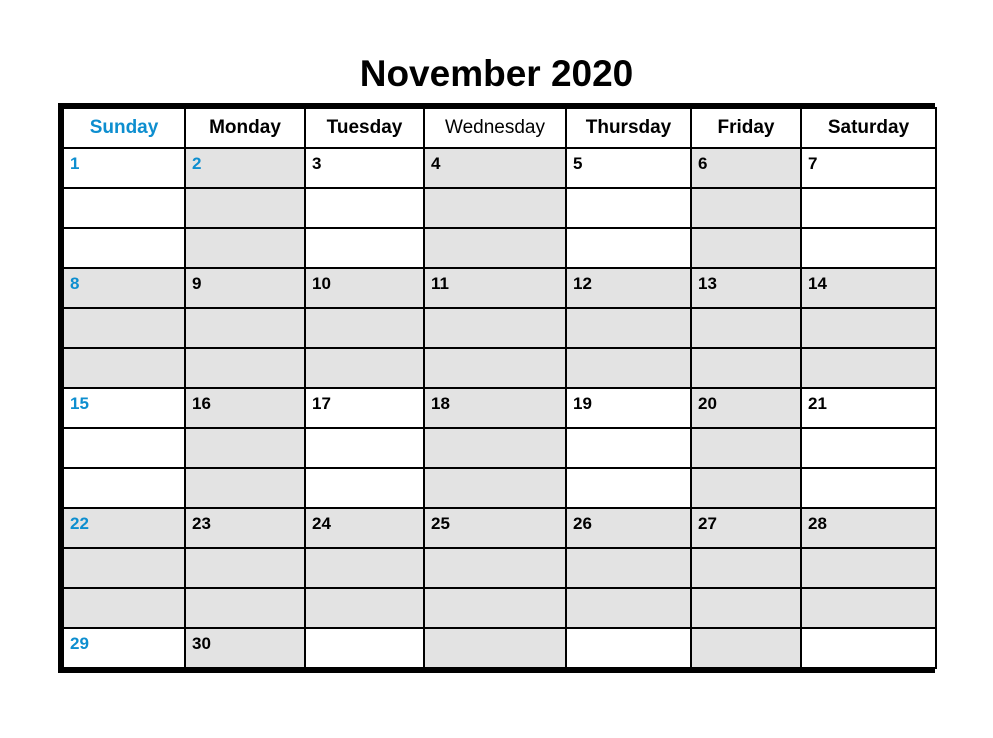  Describe the element at coordinates (124, 168) in the screenshot. I see `day-cell: 1` at that location.